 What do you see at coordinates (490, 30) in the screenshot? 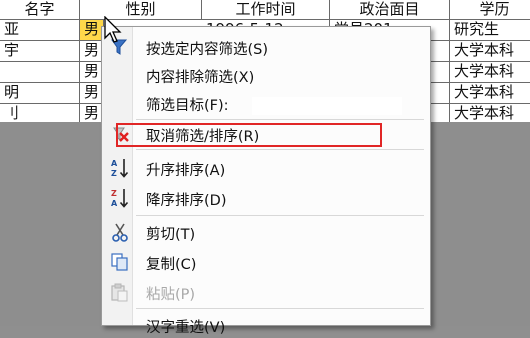
I see `cell-education: 研究生` at bounding box center [490, 30].